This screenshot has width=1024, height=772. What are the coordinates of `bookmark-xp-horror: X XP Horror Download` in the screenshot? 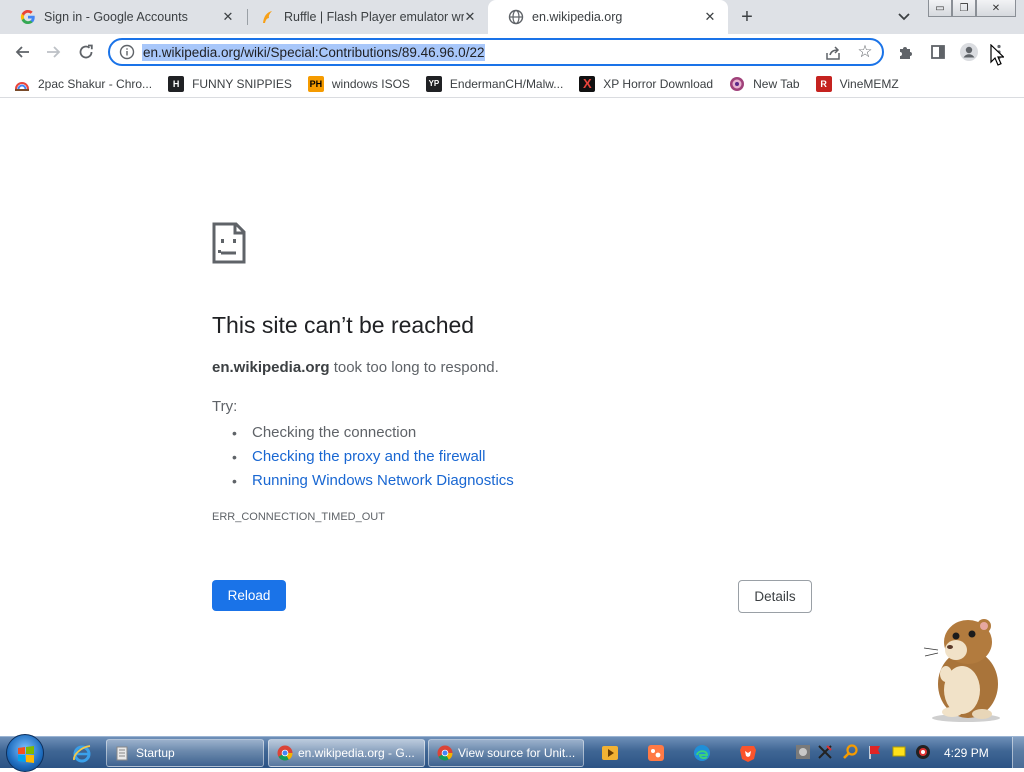 It's located at (646, 83).